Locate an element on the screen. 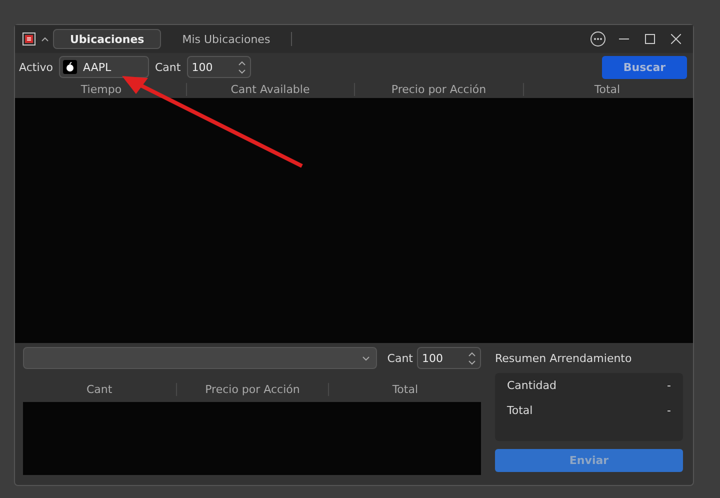  chevron-icon is located at coordinates (366, 358).